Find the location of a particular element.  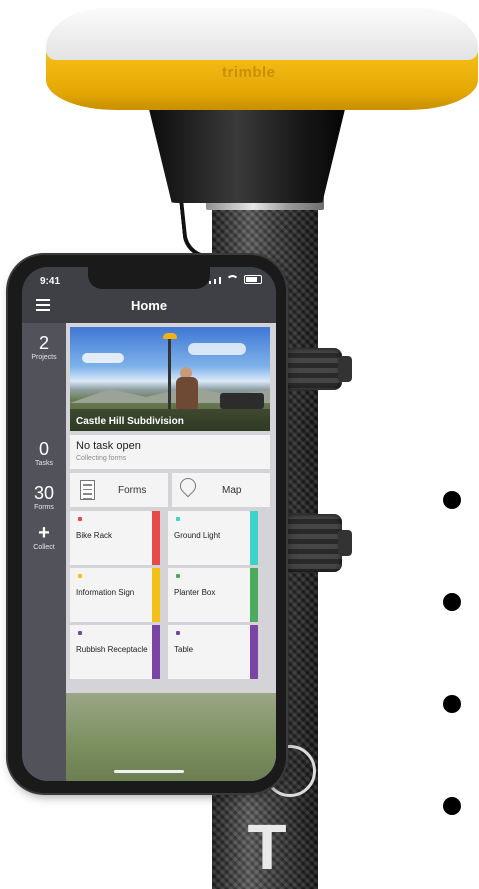

collect-plus-icon: + is located at coordinates (44, 533).